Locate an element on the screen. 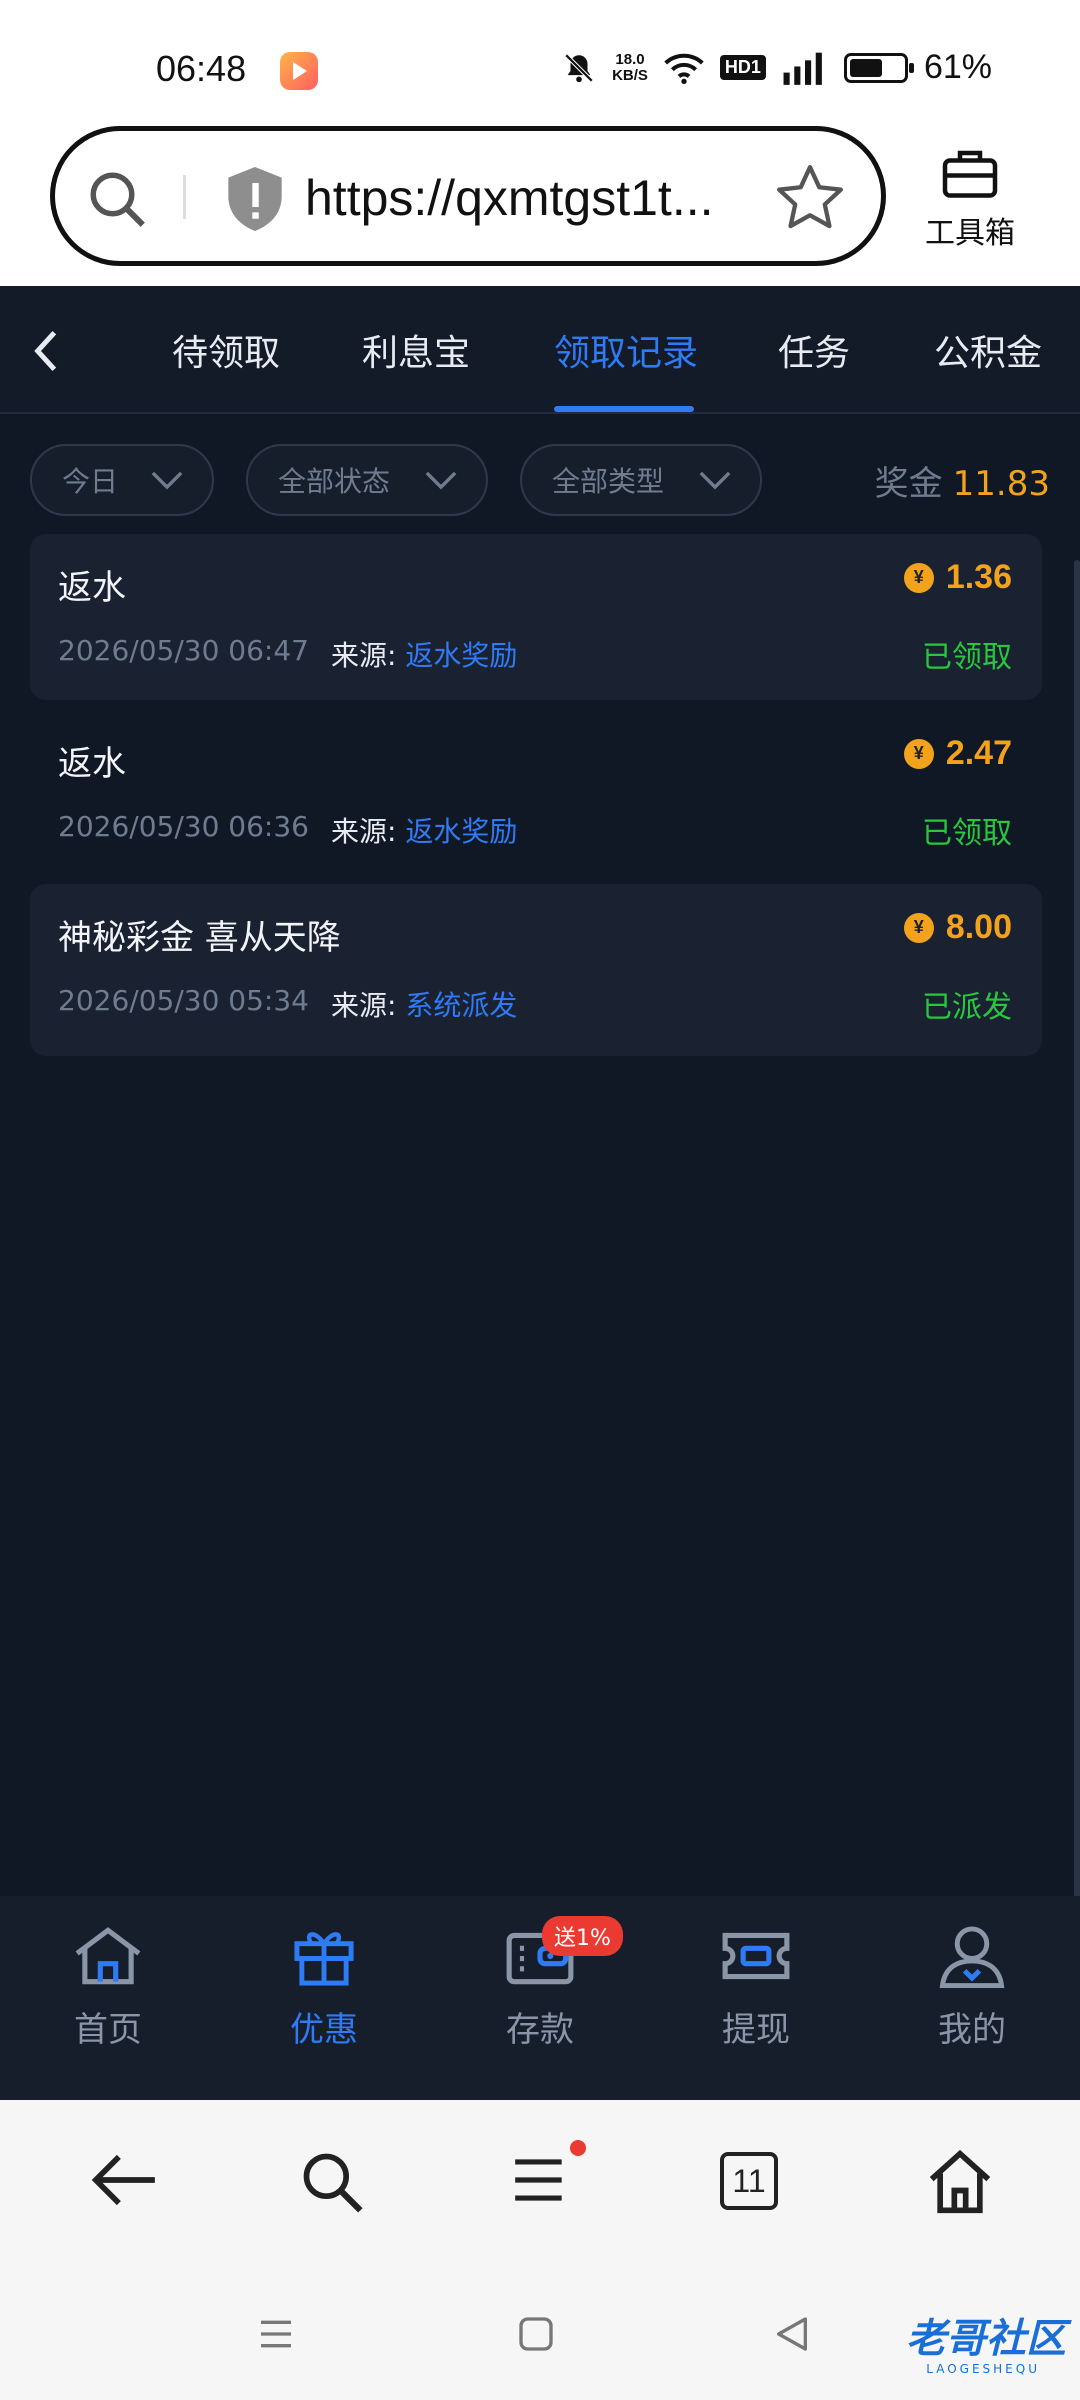 Image resolution: width=1080 pixels, height=2400 pixels. menu-icon is located at coordinates (541, 2180).